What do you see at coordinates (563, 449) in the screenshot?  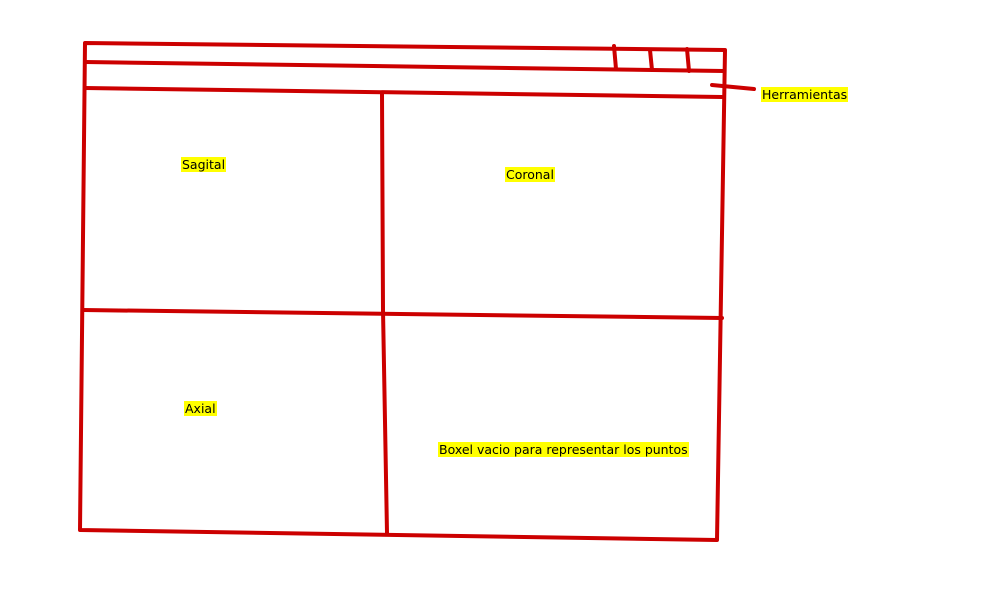 I see `voxel-panel-label: Boxel vacio para representar los puntos` at bounding box center [563, 449].